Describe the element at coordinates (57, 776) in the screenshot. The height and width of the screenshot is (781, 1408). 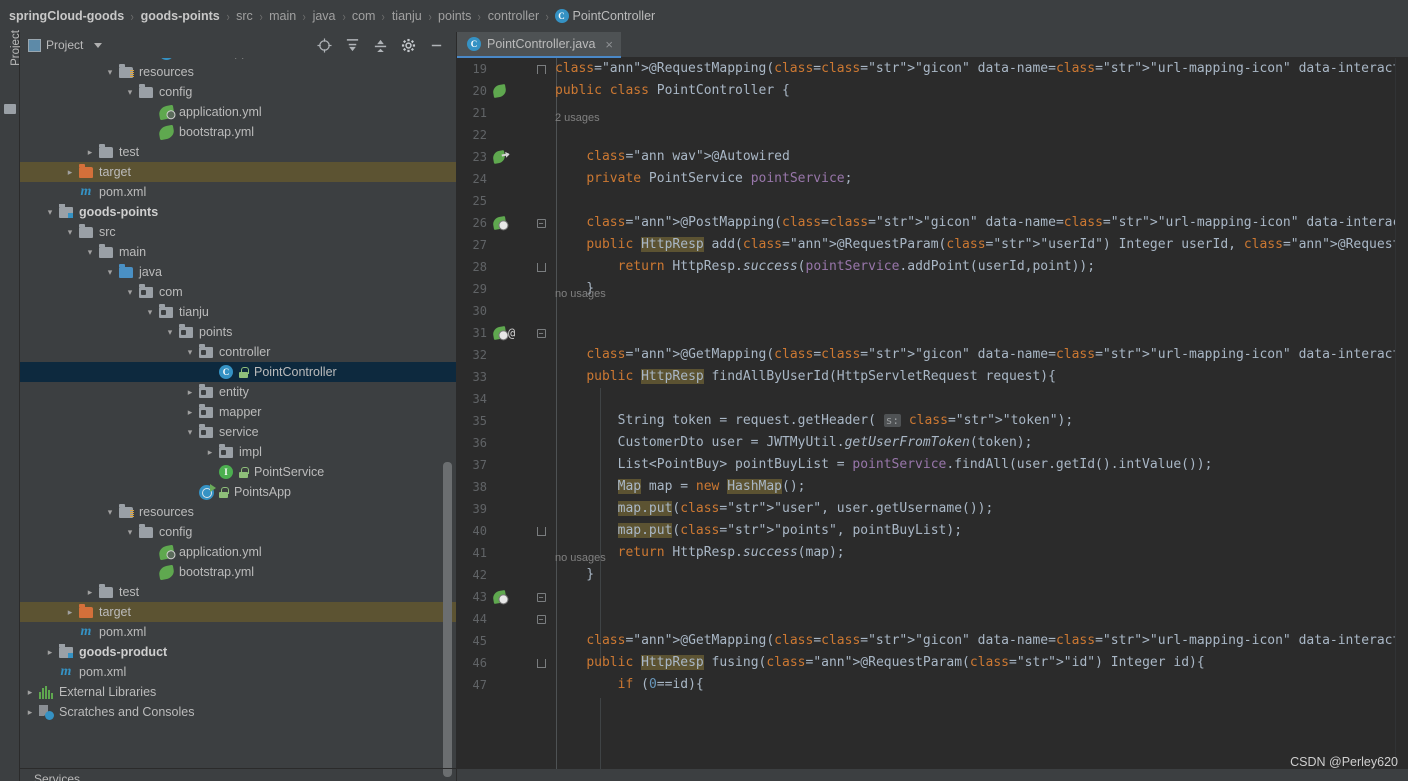
I see `services-tab-label: Services` at that location.